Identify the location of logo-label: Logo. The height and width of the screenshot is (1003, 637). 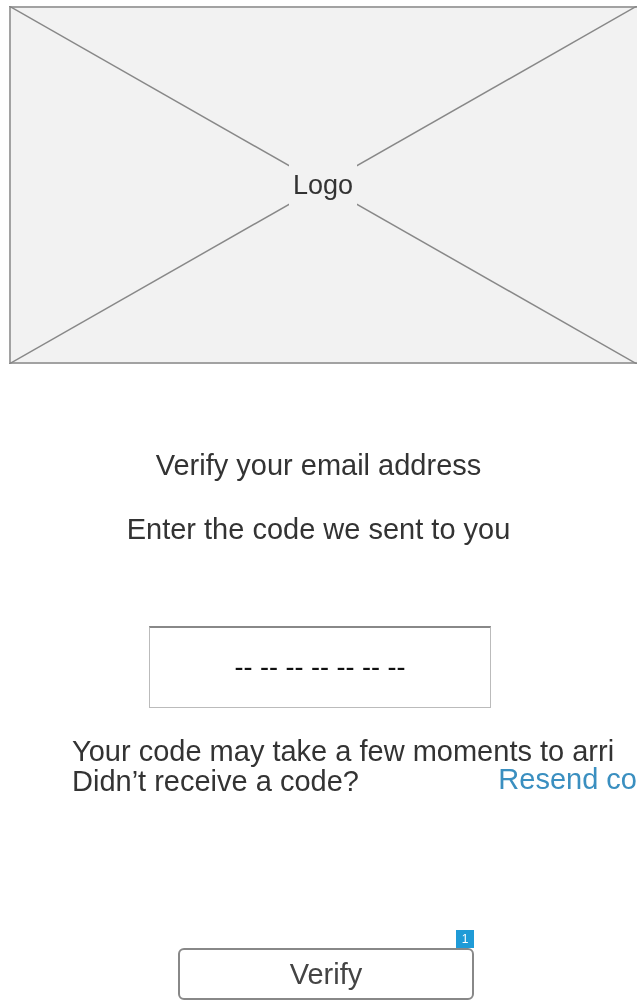
(323, 185).